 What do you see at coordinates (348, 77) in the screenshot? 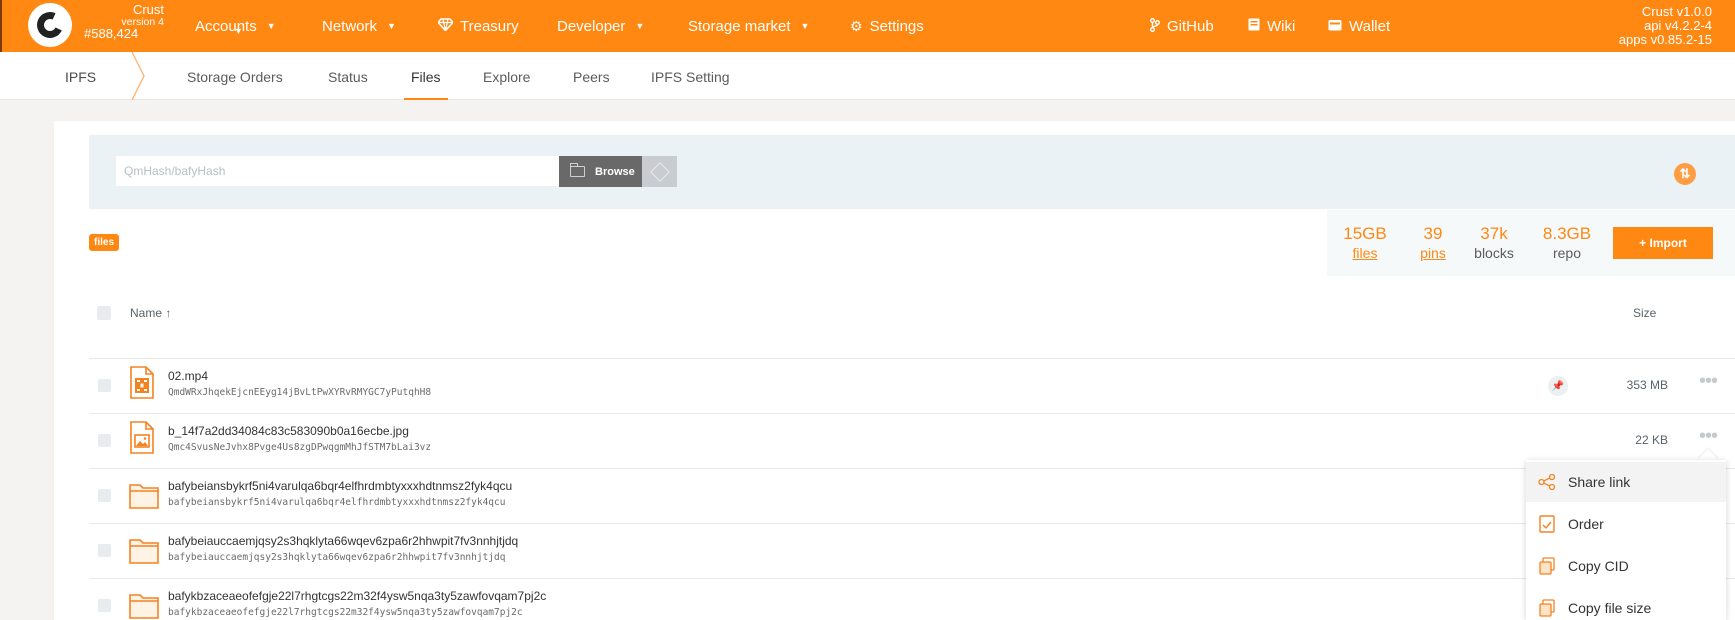
I see `tab-status: Status` at bounding box center [348, 77].